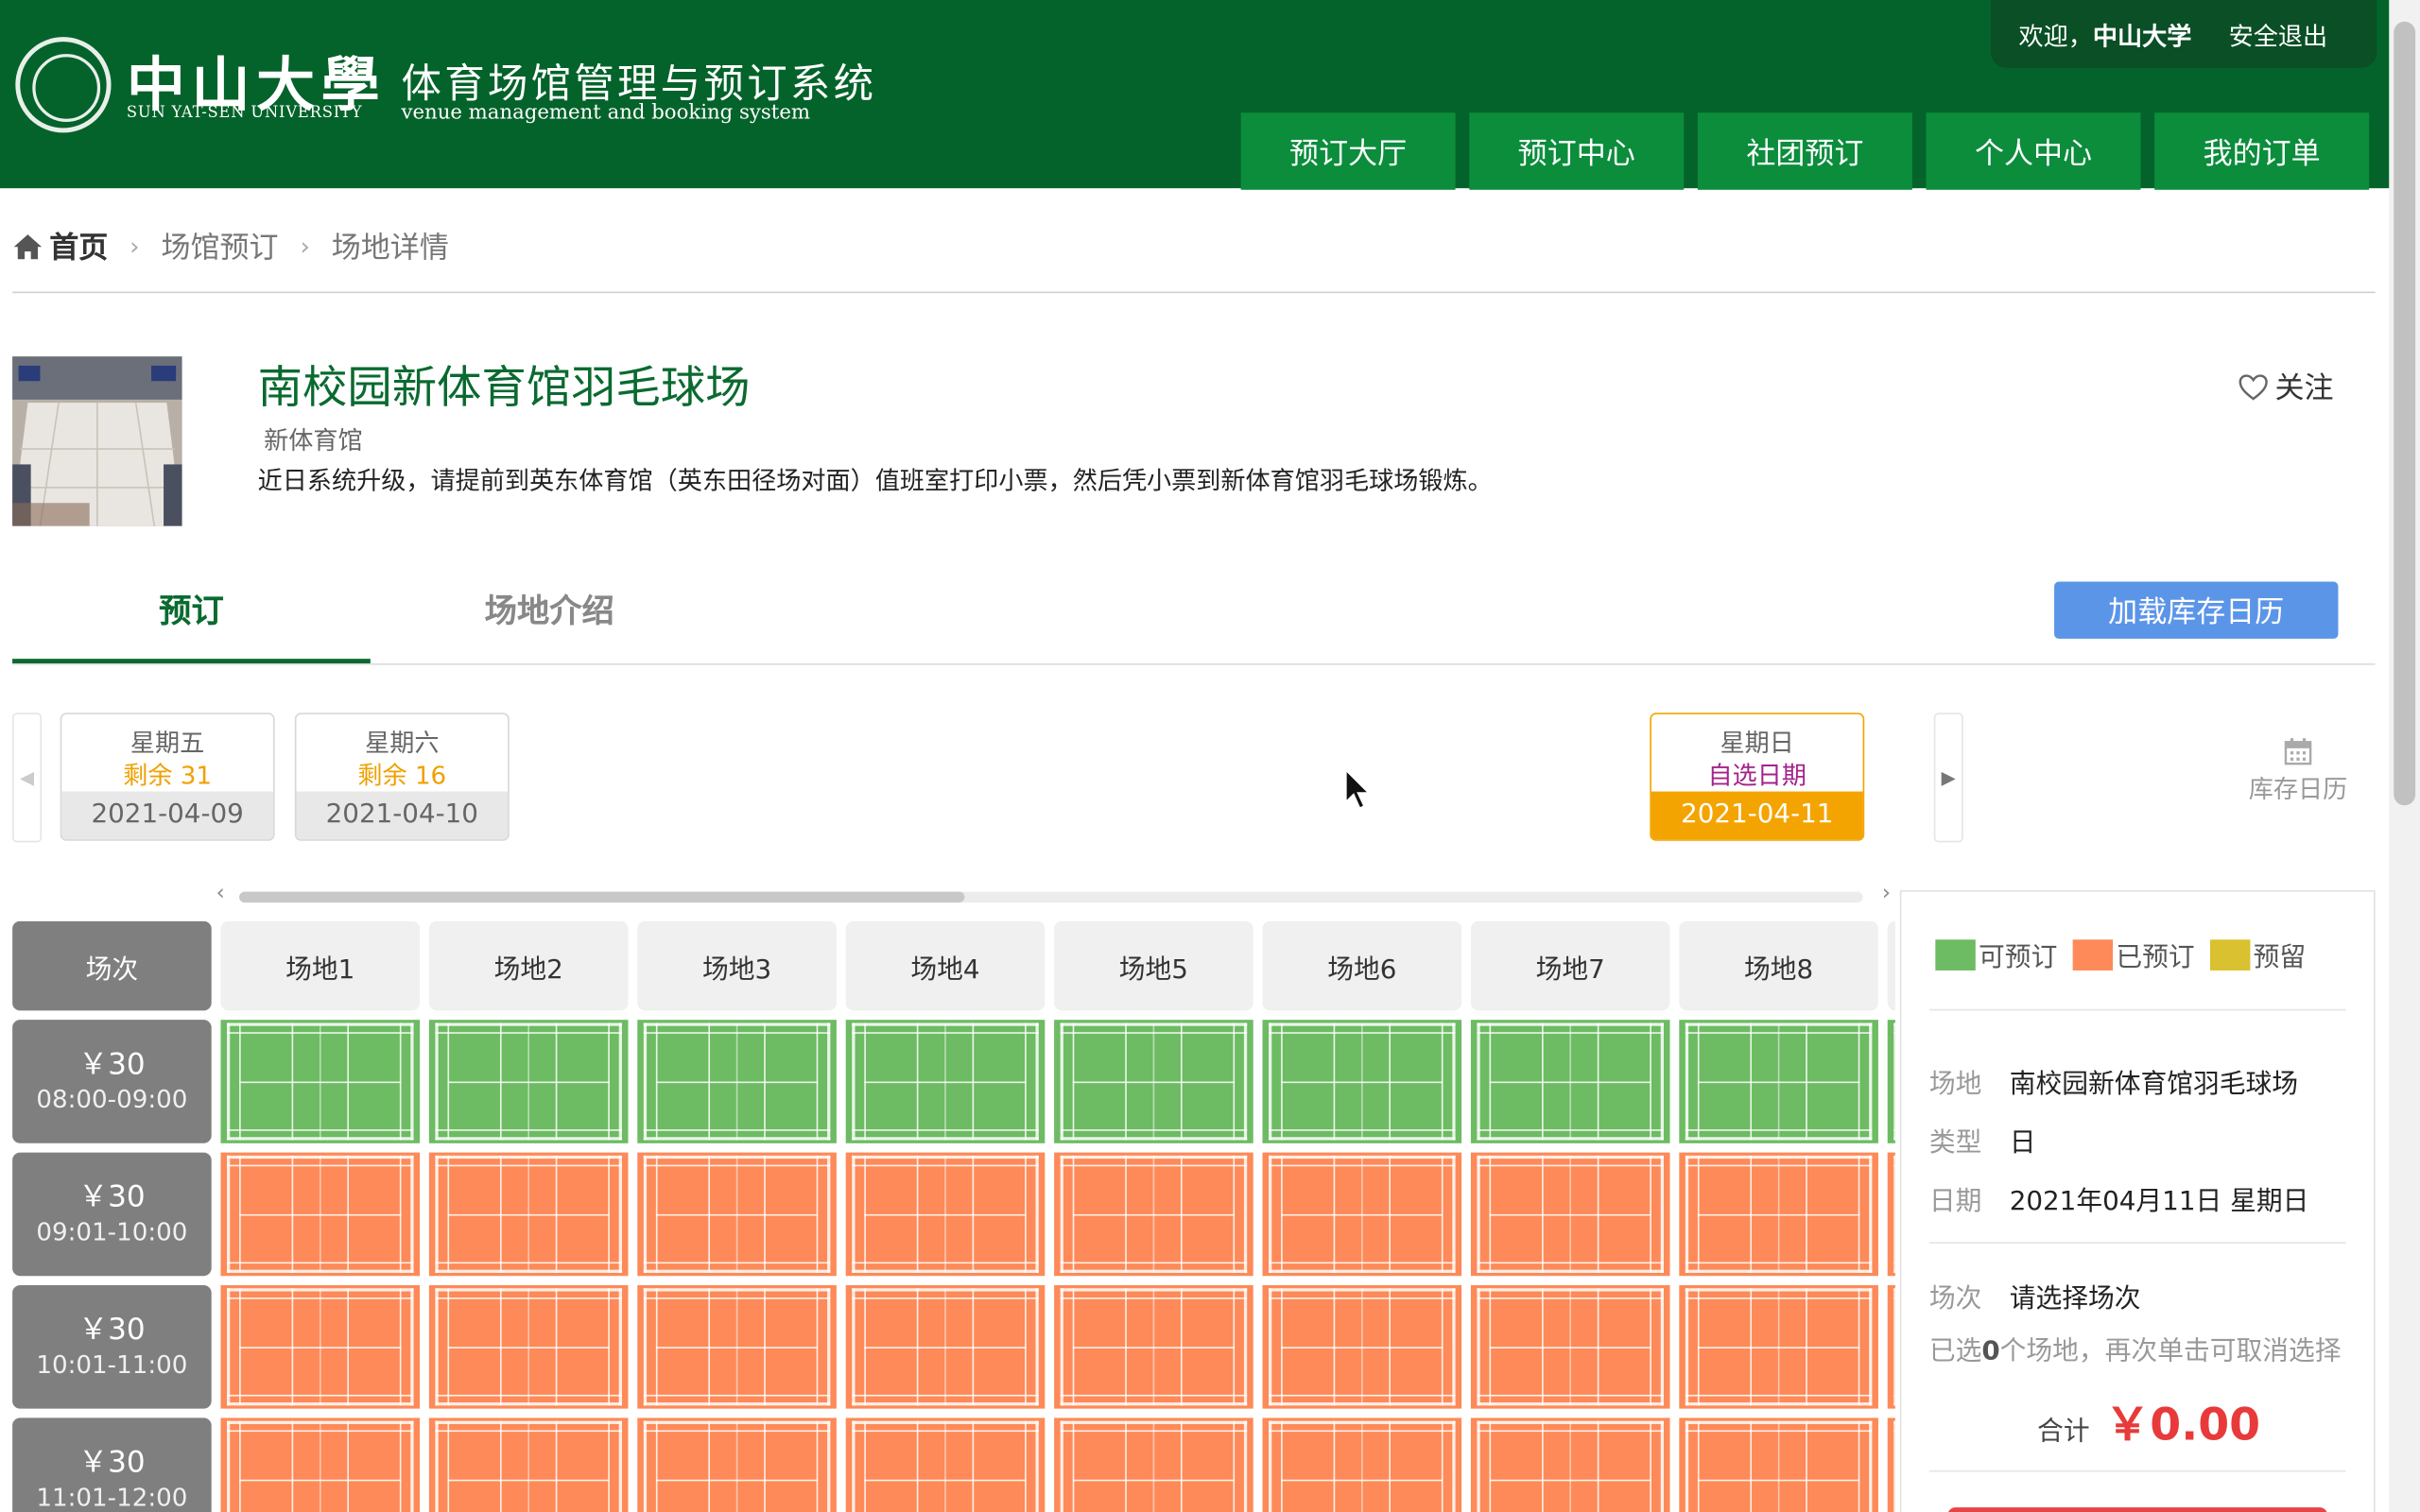  Describe the element at coordinates (2298, 789) in the screenshot. I see `calendar-link-label: 库存日历` at that location.